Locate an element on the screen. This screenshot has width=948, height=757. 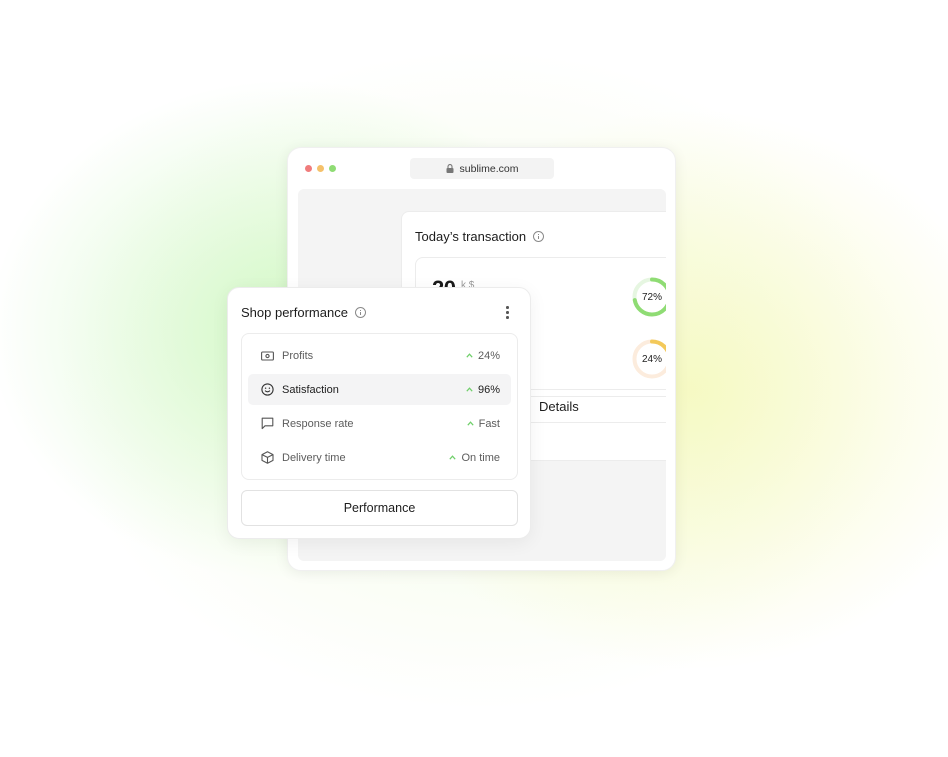
metric-value-wrap: Fast is located at coordinates (483, 423).